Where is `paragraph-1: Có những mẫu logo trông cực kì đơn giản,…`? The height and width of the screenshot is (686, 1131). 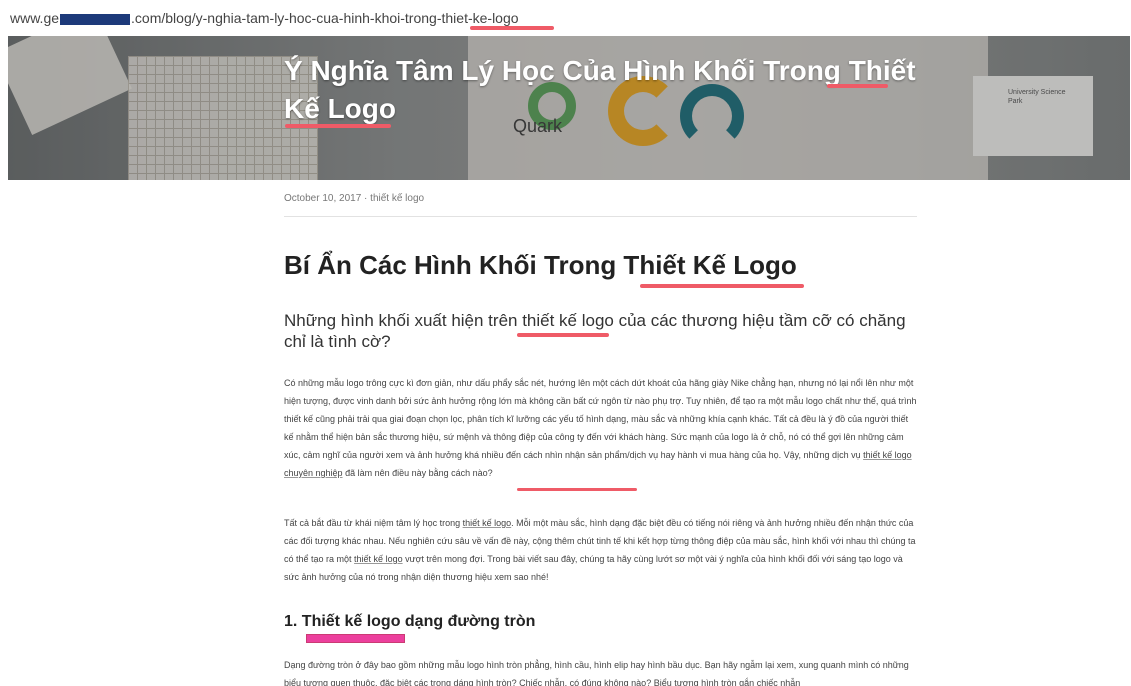
paragraph-1: Có những mẫu logo trông cực kì đơn giản,… is located at coordinates (602, 428).